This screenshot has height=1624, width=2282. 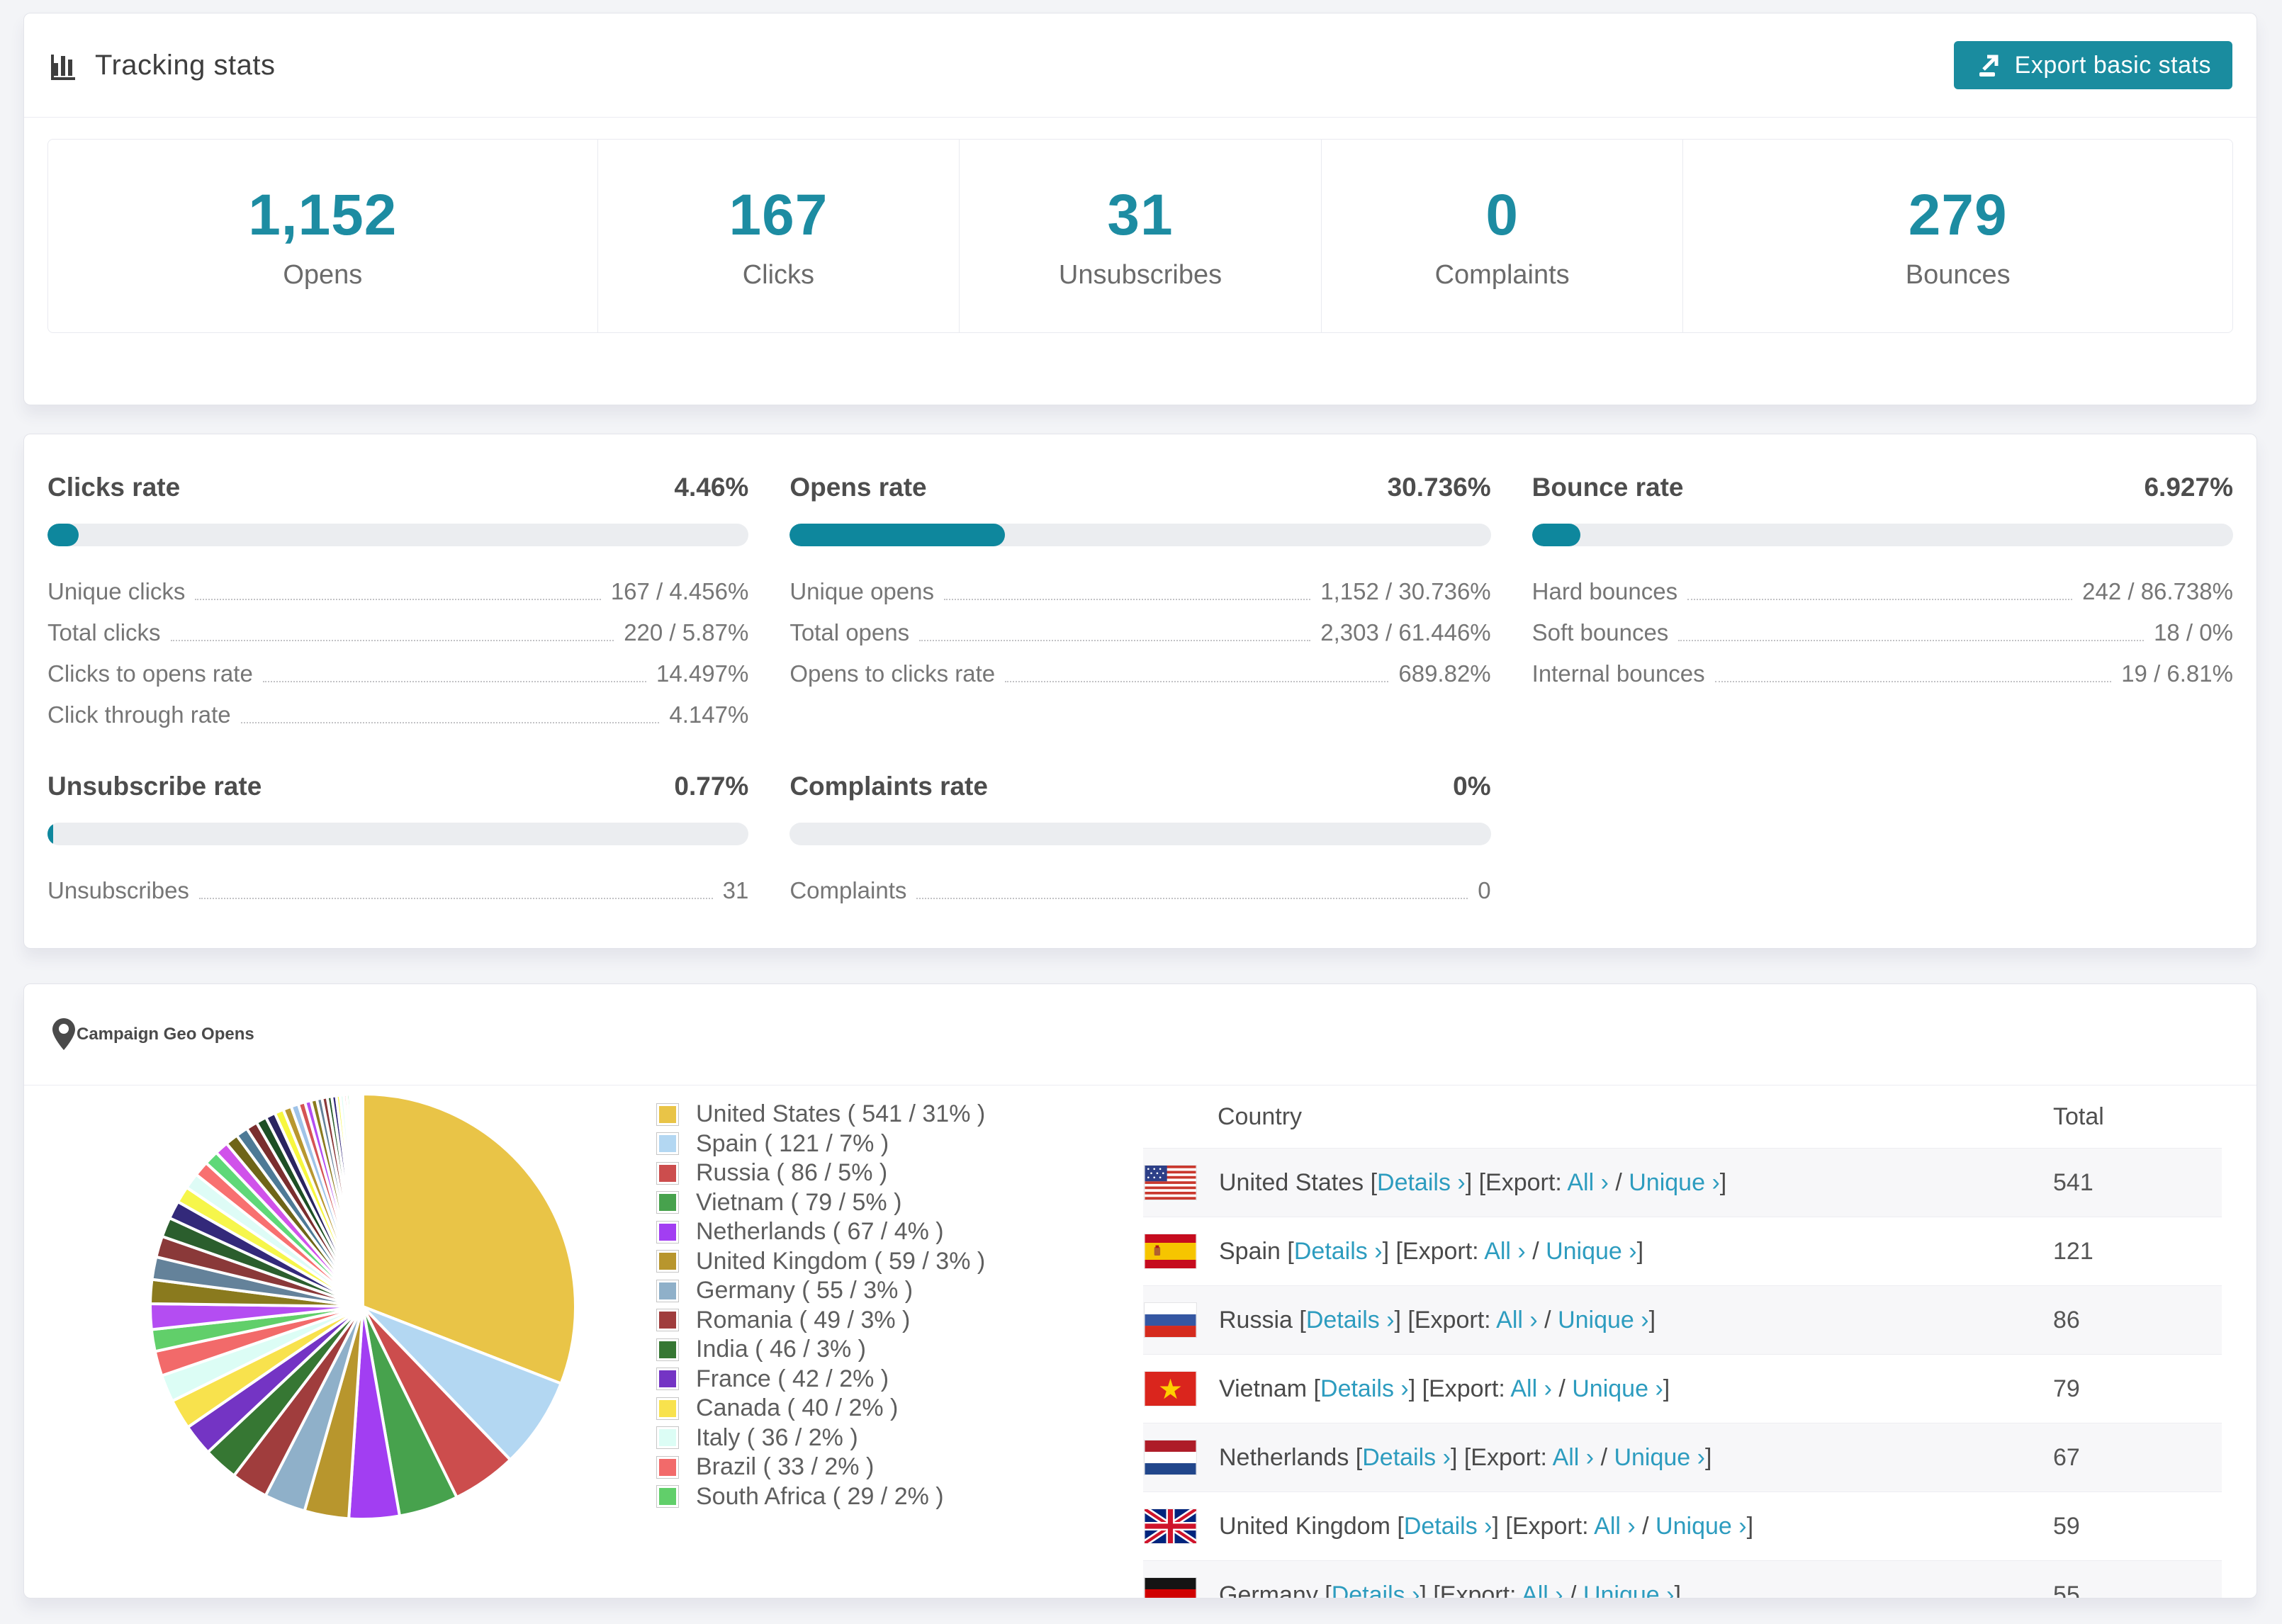 I want to click on rate-row-label: Hard bounces, so click(x=1605, y=591).